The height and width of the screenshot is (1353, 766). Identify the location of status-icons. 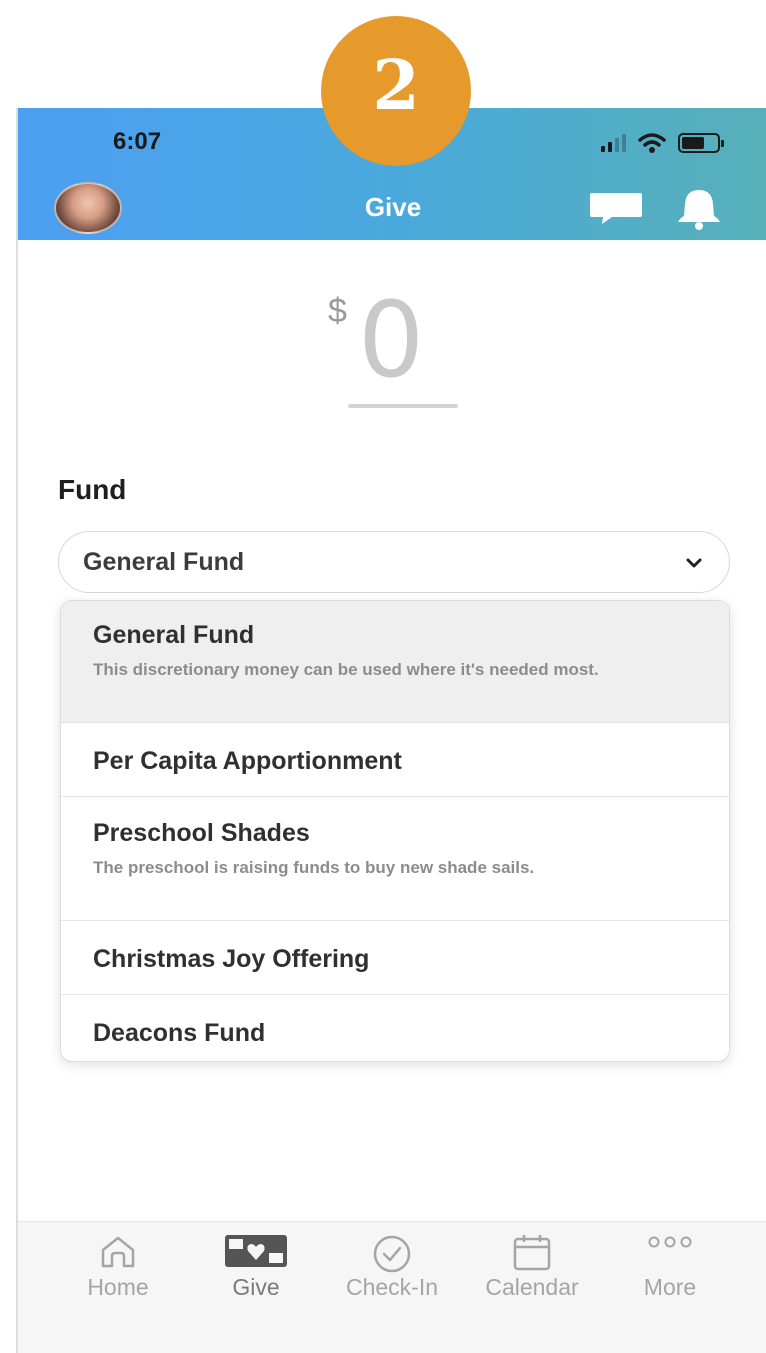
(662, 143).